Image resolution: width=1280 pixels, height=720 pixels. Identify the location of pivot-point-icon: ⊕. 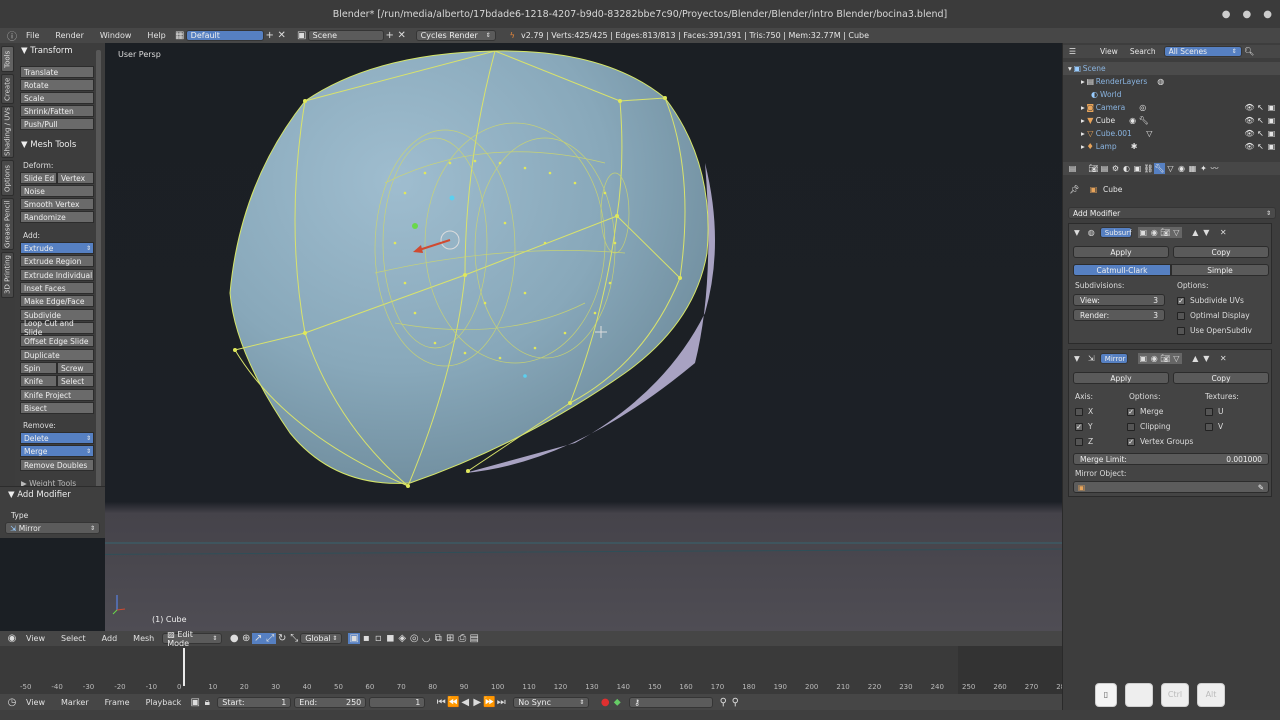
(246, 638).